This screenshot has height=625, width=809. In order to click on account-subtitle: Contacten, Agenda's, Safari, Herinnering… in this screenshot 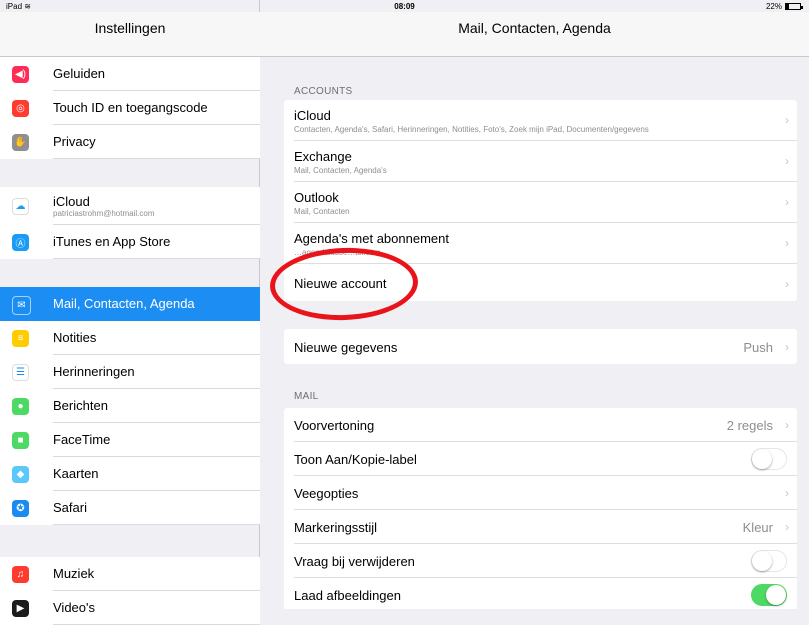, I will do `click(471, 129)`.